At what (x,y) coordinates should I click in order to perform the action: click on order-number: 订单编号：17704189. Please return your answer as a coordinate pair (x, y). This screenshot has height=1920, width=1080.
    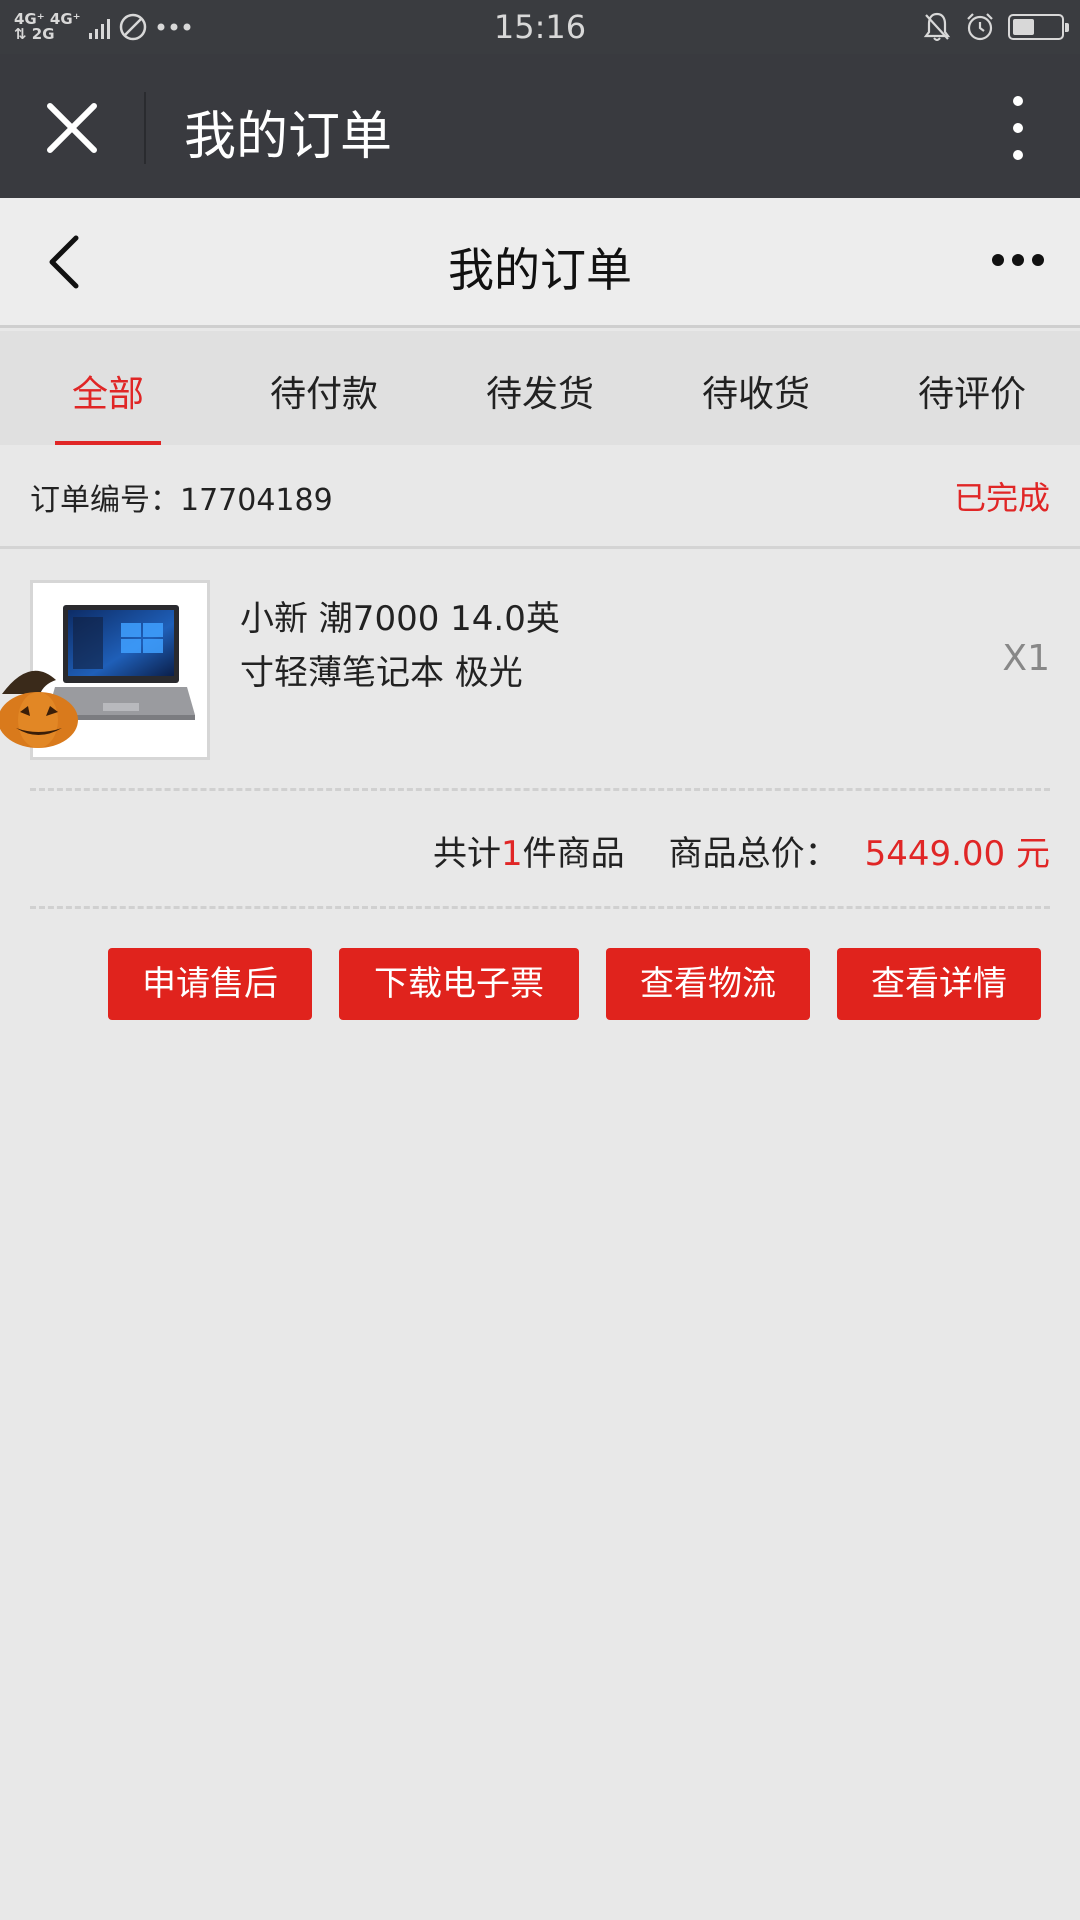
    Looking at the image, I should click on (181, 500).